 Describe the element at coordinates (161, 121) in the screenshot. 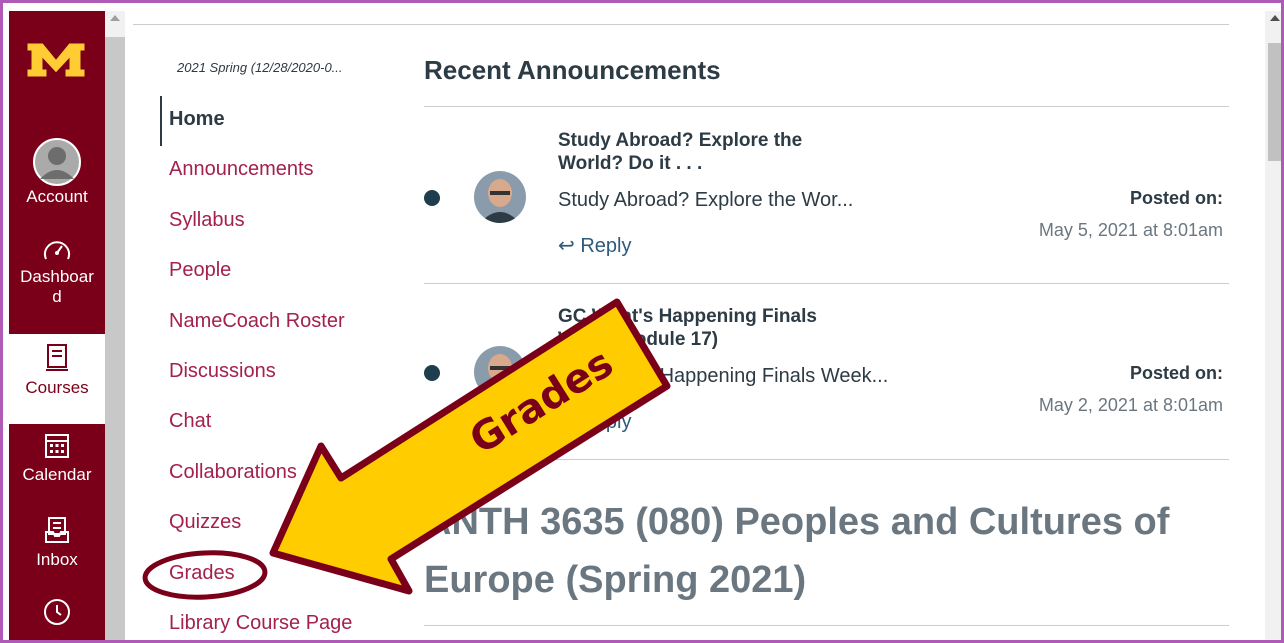

I see `active-indicator` at that location.